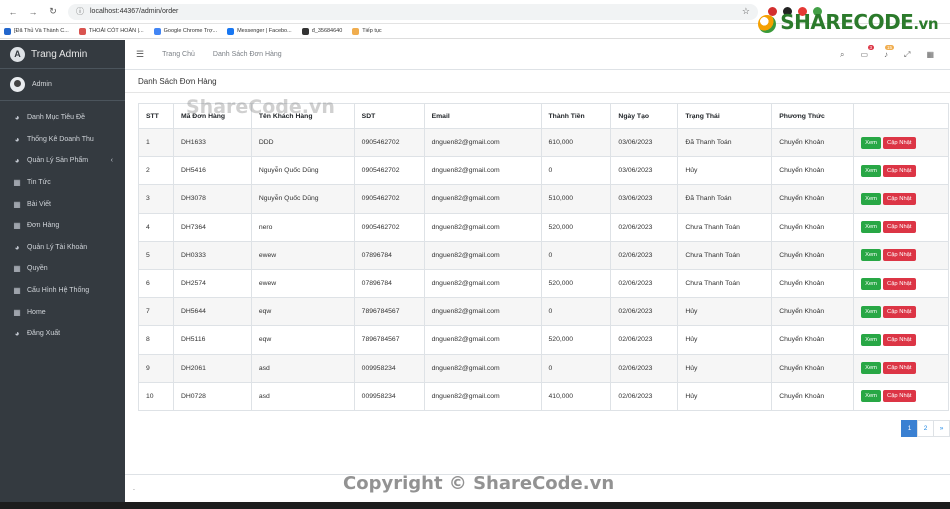  I want to click on sidebar-item-4: ▦ Tin Tức, so click(62, 183).